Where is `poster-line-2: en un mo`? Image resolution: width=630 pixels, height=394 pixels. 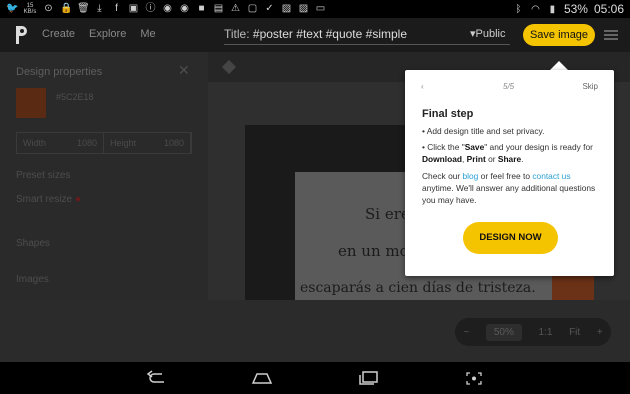 poster-line-2: en un mo is located at coordinates (373, 251).